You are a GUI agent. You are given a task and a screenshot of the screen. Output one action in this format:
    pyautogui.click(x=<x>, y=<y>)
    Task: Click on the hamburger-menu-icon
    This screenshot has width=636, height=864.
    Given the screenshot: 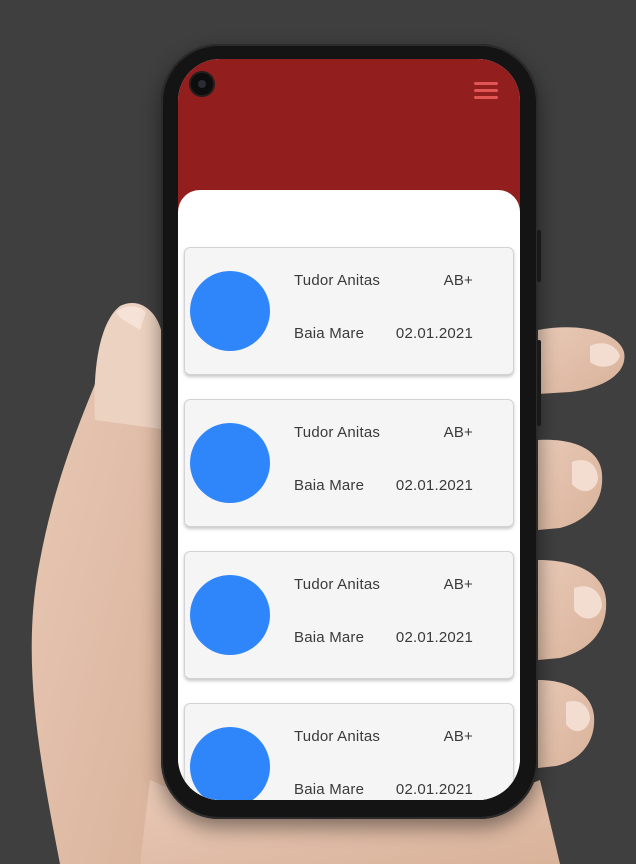 What is the action you would take?
    pyautogui.click(x=487, y=91)
    